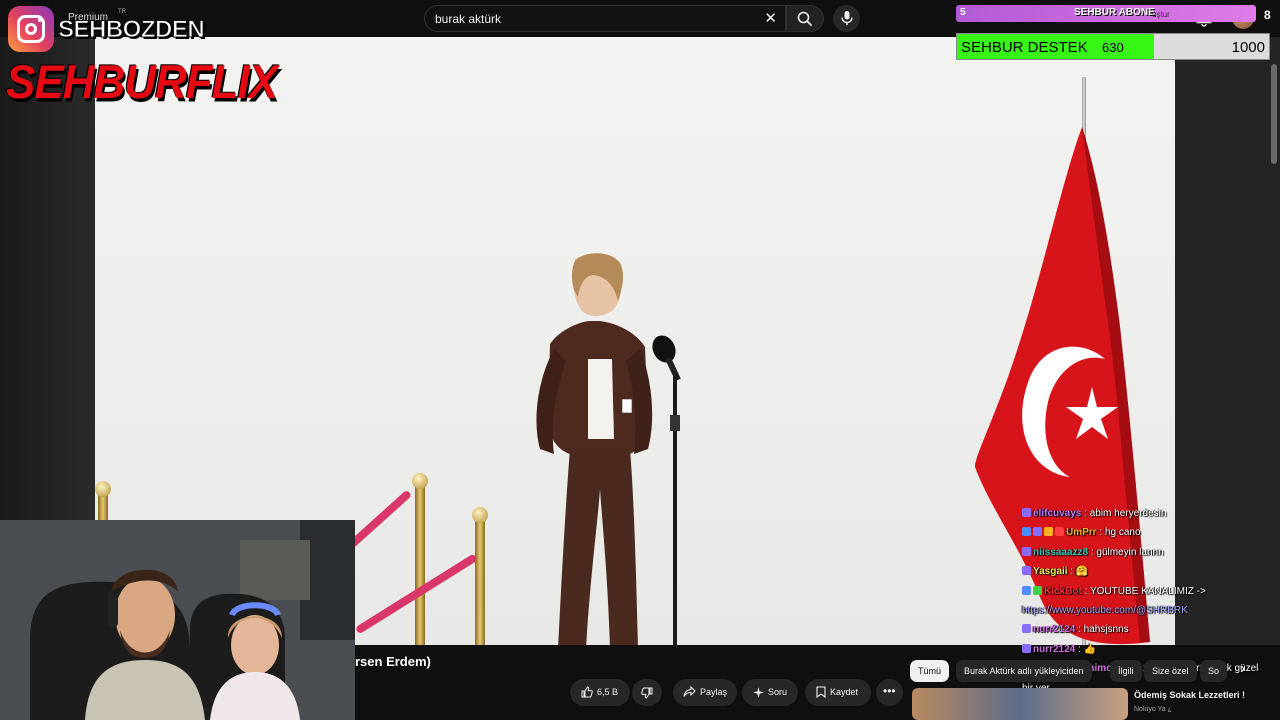 The width and height of the screenshot is (1280, 720). What do you see at coordinates (594, 449) in the screenshot?
I see `standing-person` at bounding box center [594, 449].